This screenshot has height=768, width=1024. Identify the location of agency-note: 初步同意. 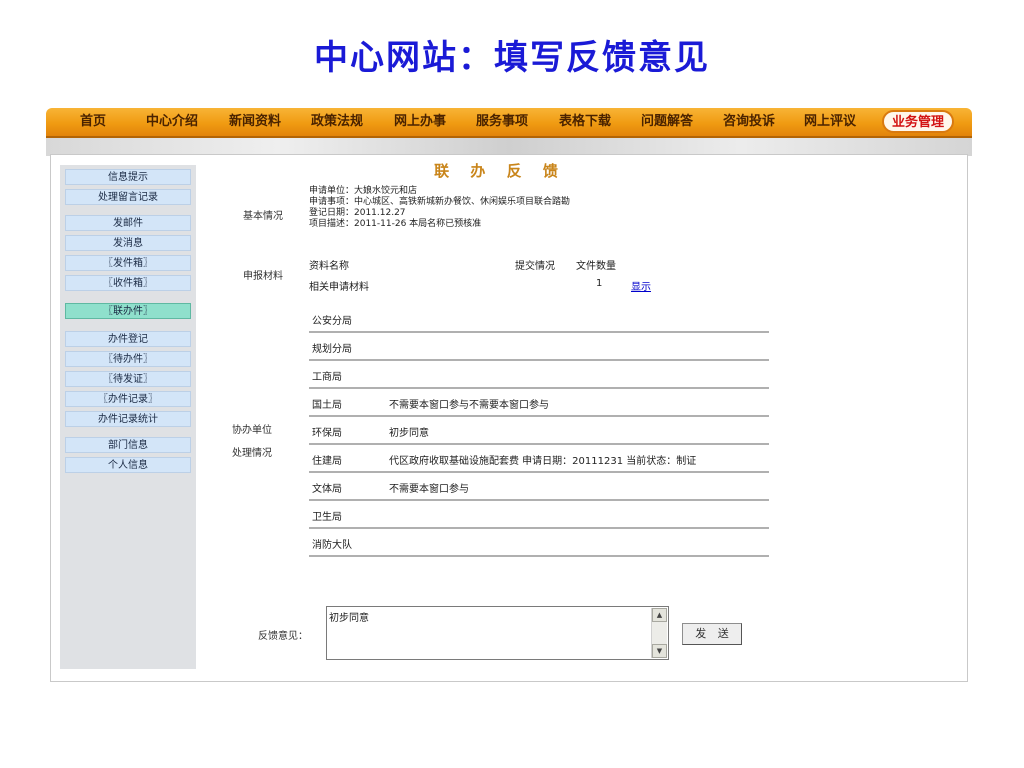
(409, 433).